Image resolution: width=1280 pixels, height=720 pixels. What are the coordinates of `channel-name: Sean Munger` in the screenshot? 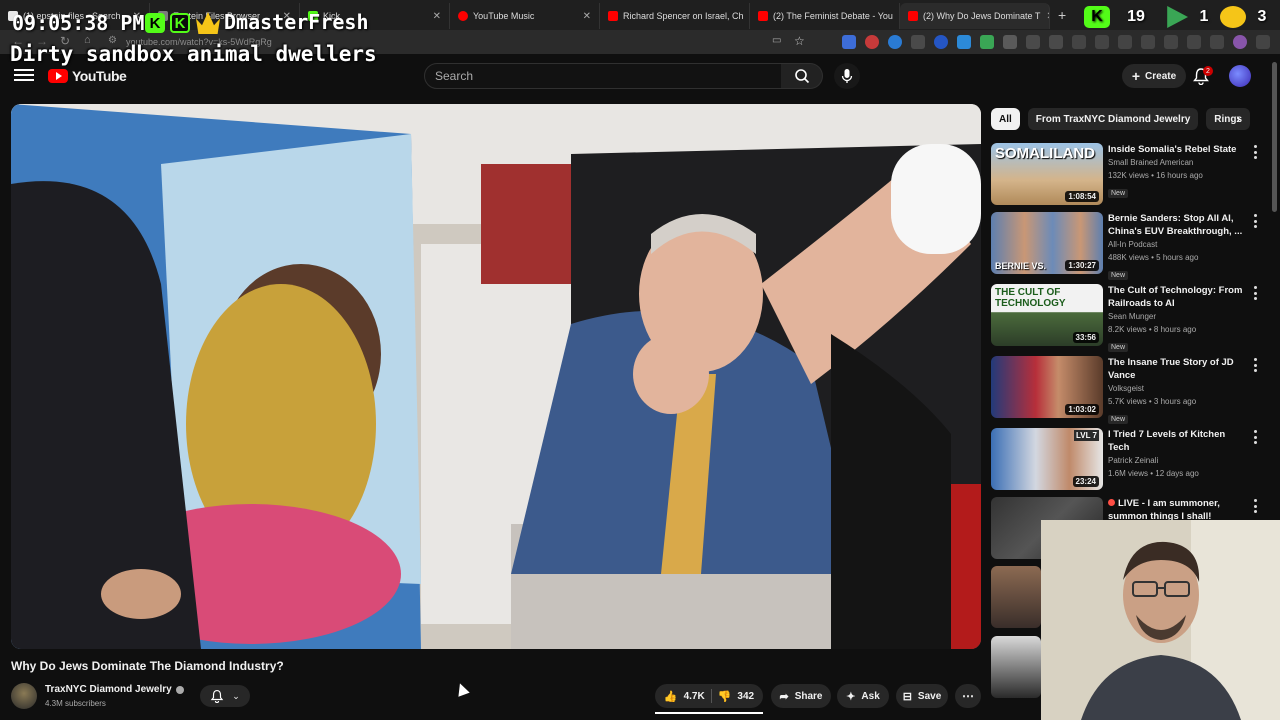 It's located at (1178, 316).